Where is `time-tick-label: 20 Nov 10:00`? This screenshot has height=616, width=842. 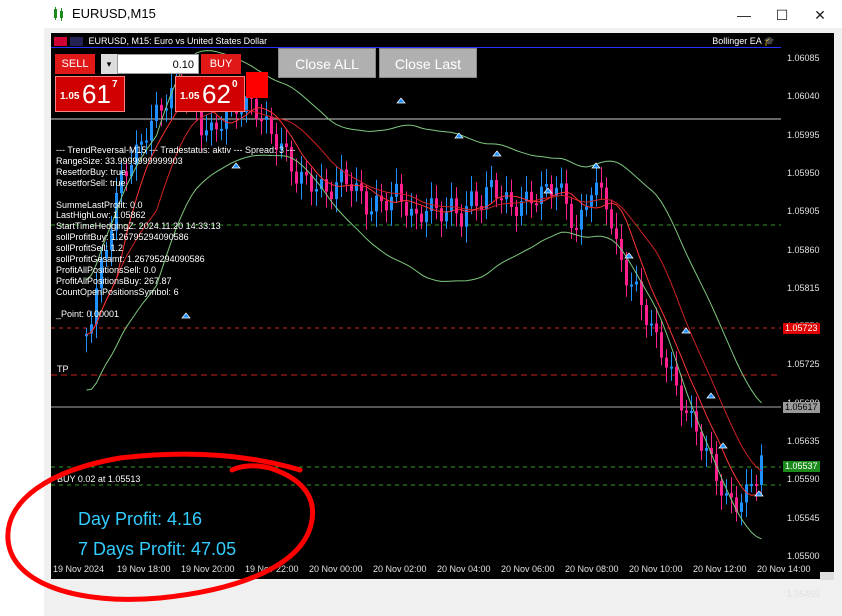
time-tick-label: 20 Nov 10:00 is located at coordinates (656, 569).